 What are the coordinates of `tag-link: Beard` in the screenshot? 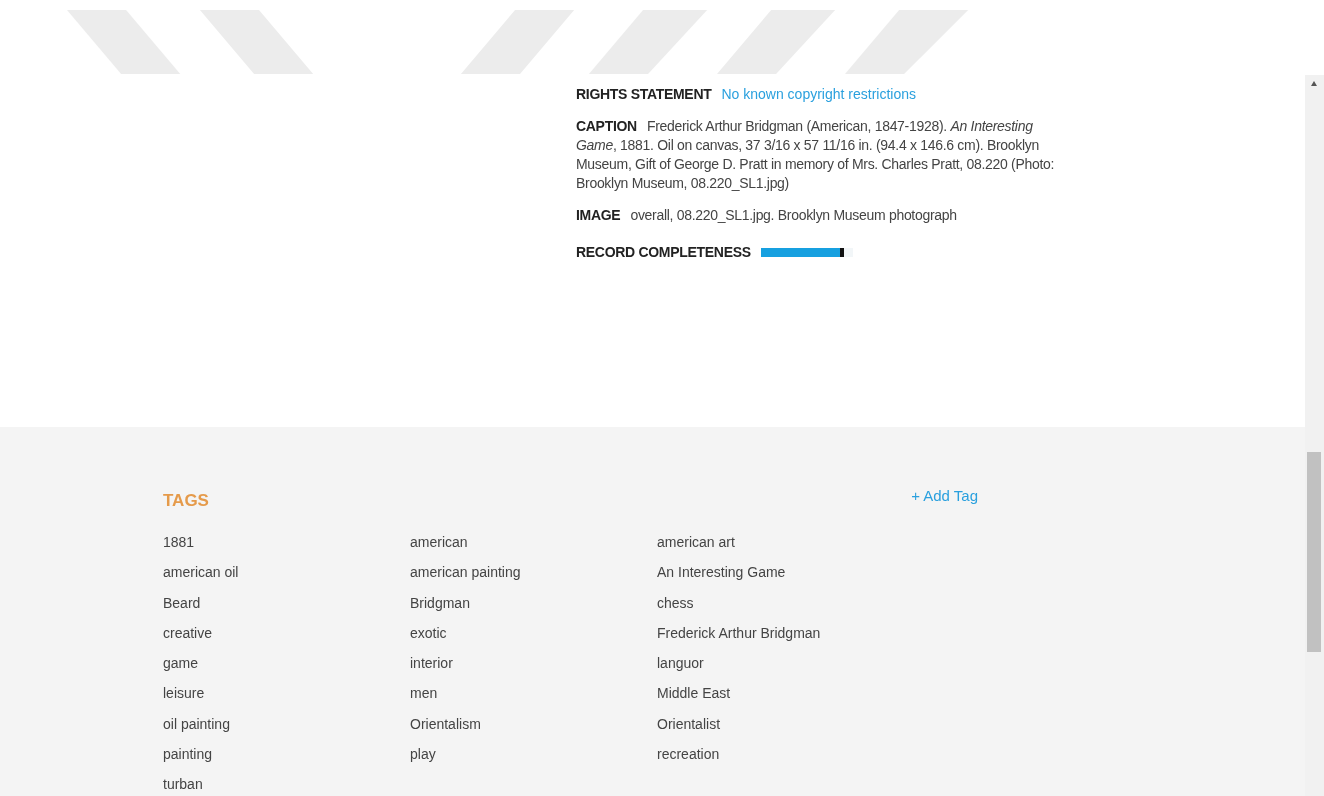 It's located at (182, 603).